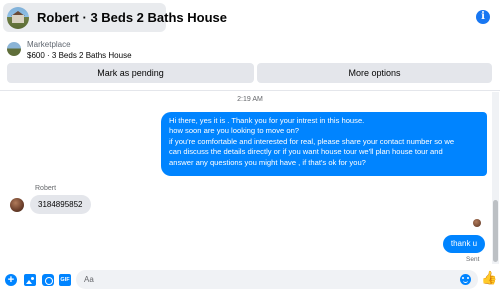 The image size is (500, 295). I want to click on sender-name: Robert, so click(46, 188).